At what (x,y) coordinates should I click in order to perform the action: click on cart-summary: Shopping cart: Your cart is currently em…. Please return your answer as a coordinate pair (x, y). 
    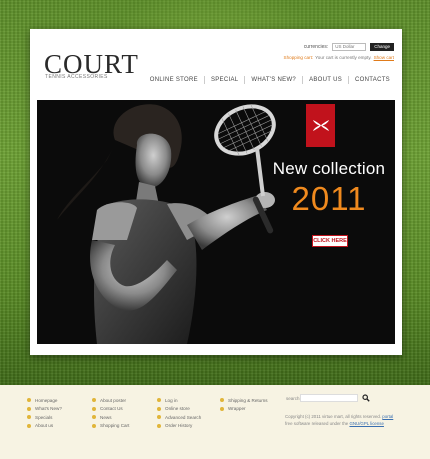
    Looking at the image, I should click on (339, 57).